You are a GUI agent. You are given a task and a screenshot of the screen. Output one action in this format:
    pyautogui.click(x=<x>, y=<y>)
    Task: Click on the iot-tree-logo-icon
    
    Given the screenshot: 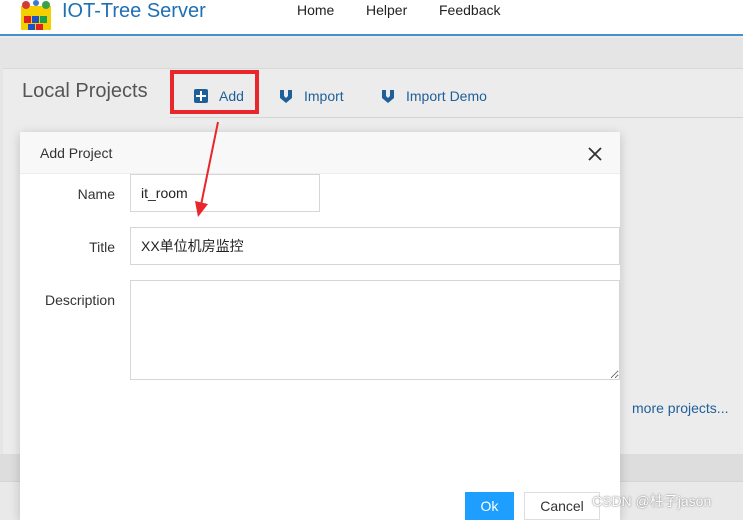 What is the action you would take?
    pyautogui.click(x=36, y=15)
    